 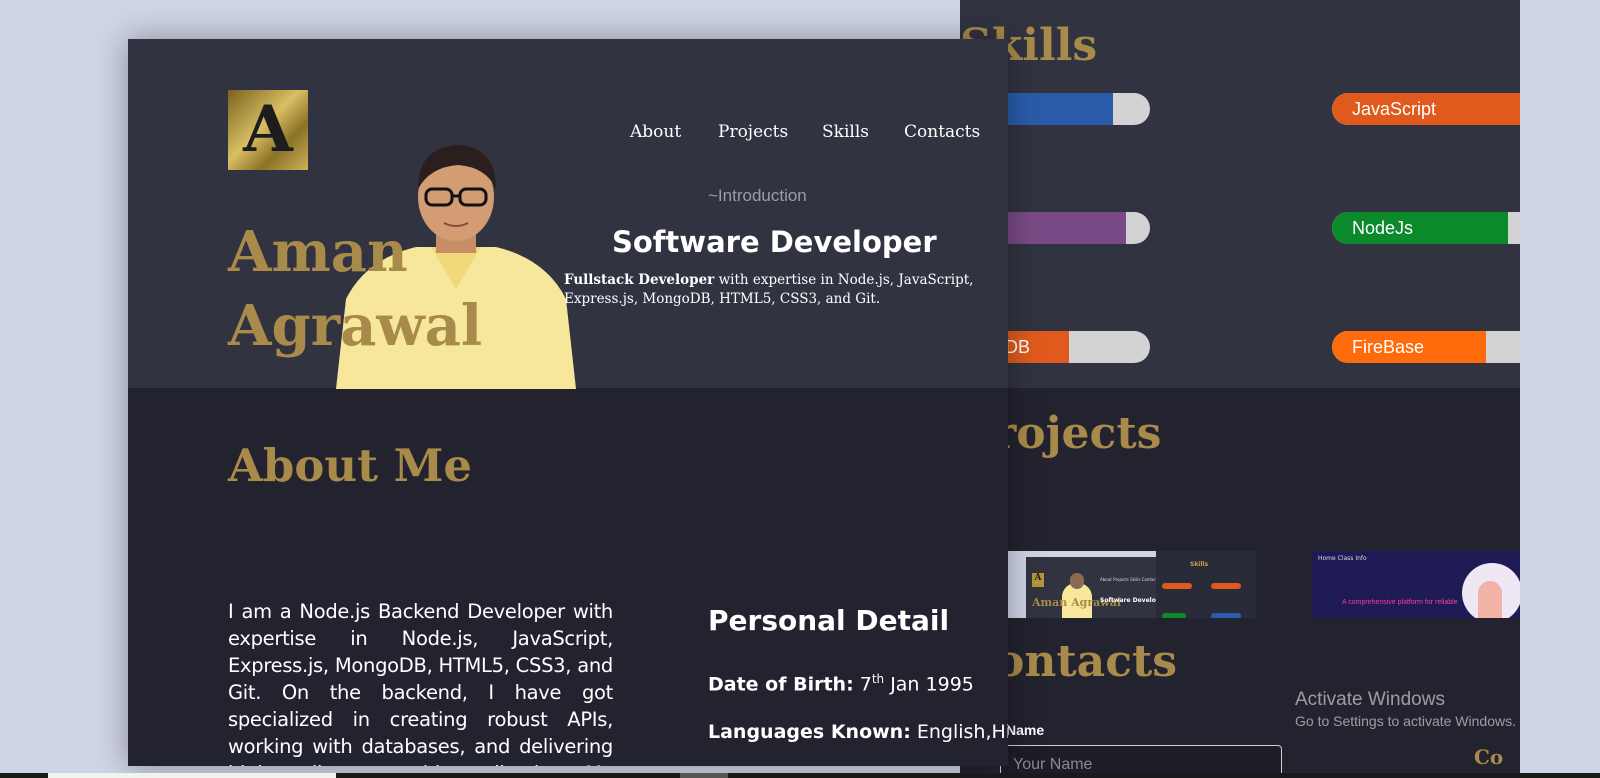 What do you see at coordinates (1038, 580) in the screenshot?
I see `thumb-logo: A` at bounding box center [1038, 580].